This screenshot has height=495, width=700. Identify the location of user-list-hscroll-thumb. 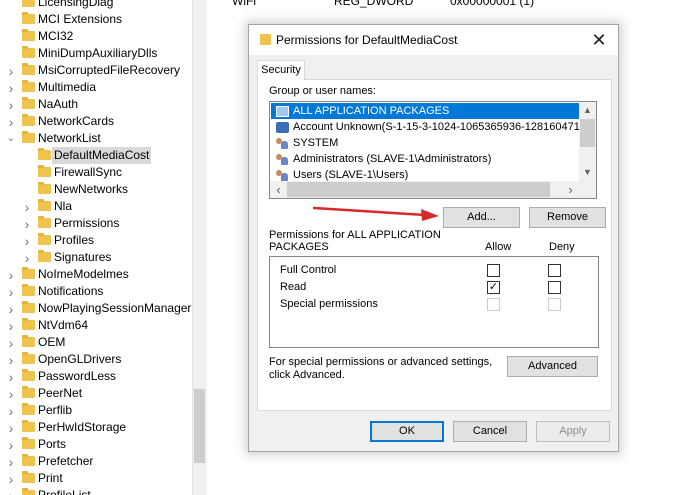
(418, 189).